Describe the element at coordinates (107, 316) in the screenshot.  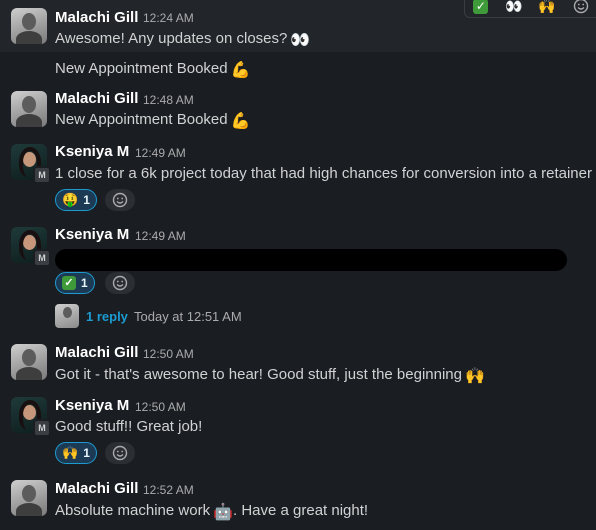
I see `thread-reply-link: 1 reply` at that location.